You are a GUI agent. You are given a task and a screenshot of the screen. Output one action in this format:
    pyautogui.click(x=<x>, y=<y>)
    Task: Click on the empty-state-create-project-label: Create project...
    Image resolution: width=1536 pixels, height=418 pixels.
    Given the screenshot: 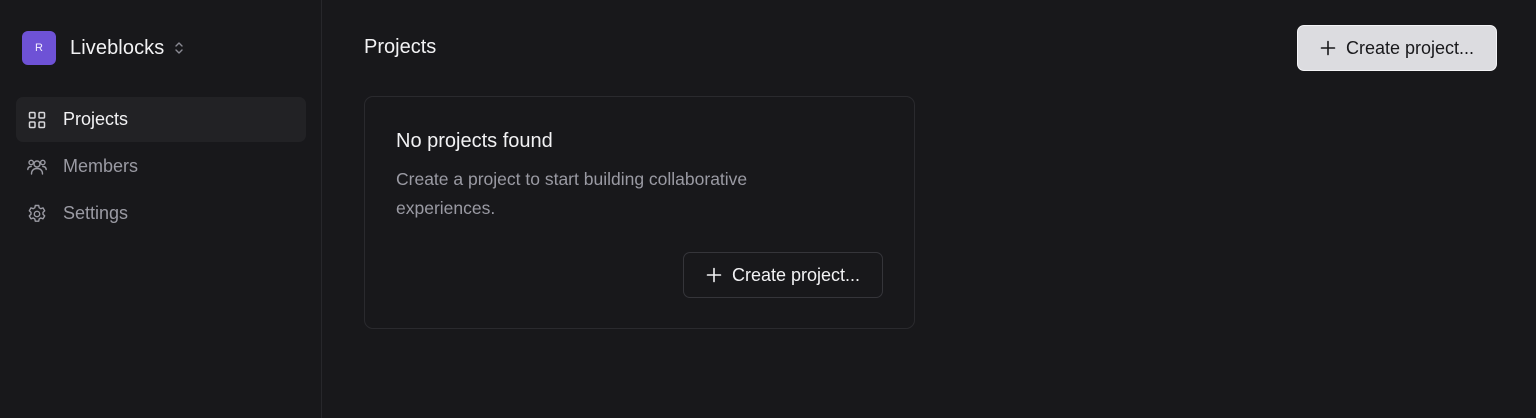 What is the action you would take?
    pyautogui.click(x=796, y=274)
    